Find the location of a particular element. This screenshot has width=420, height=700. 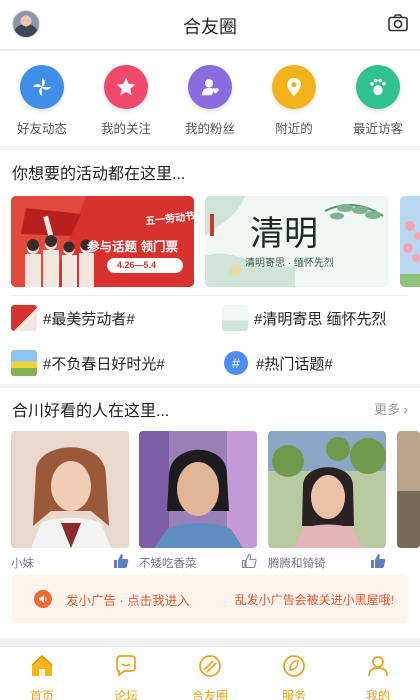

top-header: 合友圈 is located at coordinates (210, 25).